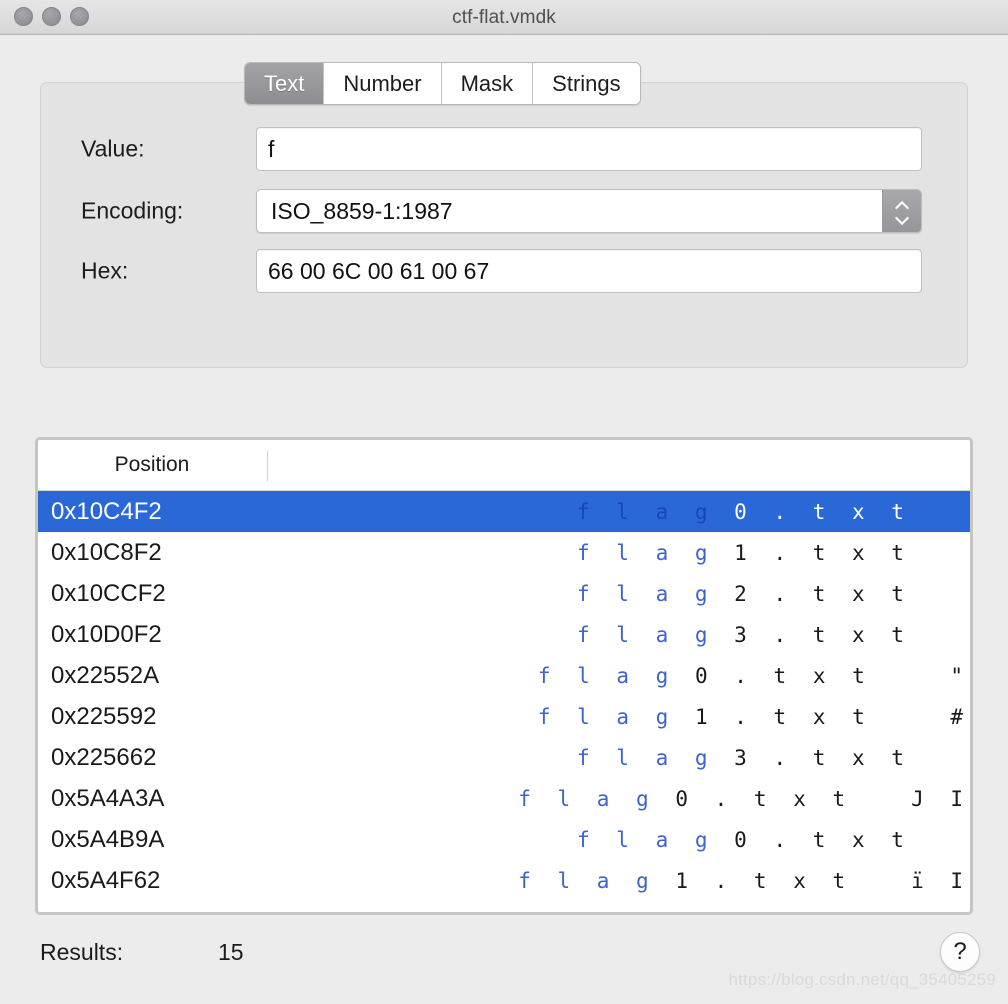 The height and width of the screenshot is (1004, 1008). I want to click on trailing-text: ", so click(920, 675).